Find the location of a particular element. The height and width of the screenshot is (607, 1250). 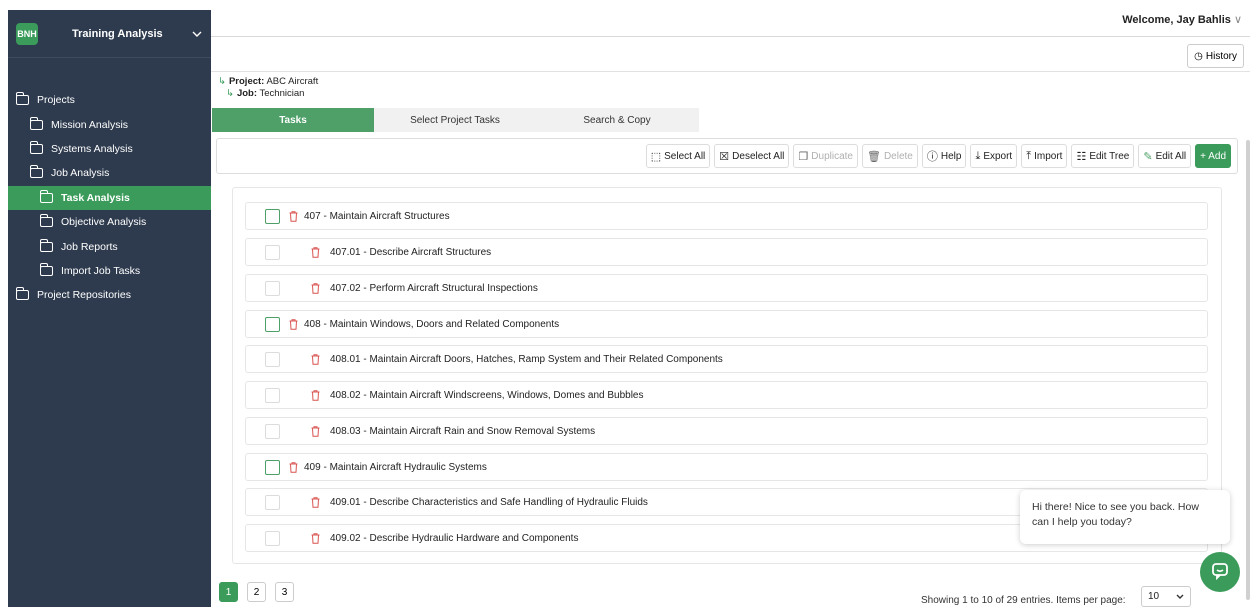

breadcrumb-job-key: Job: is located at coordinates (247, 93).